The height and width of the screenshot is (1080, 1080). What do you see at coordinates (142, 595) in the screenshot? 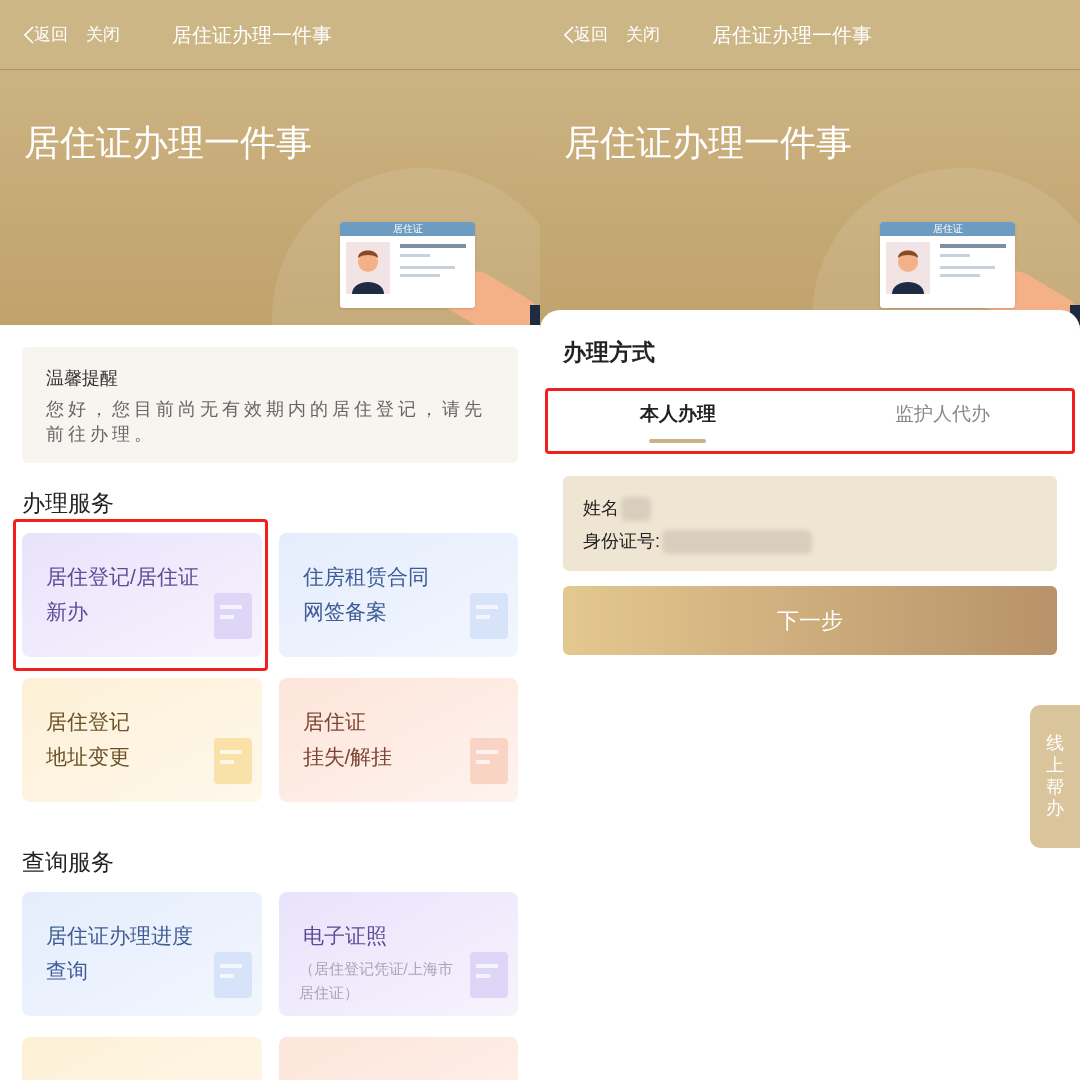
I see `service-card: 居住登记/居住证 新办` at bounding box center [142, 595].